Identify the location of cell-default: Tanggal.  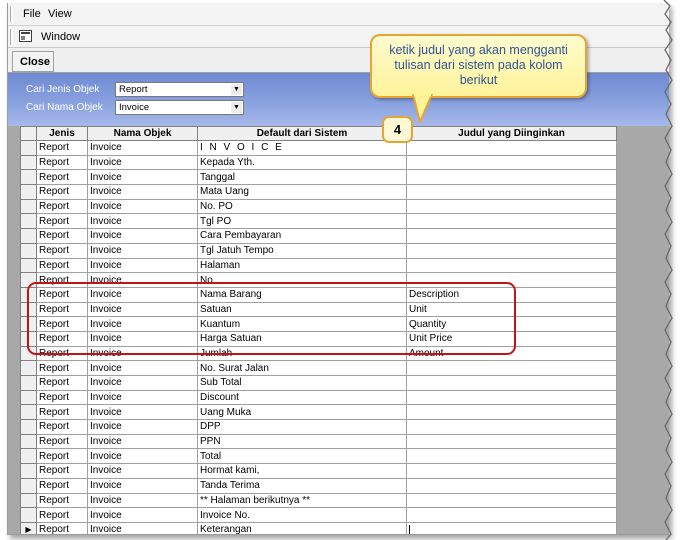
(302, 177).